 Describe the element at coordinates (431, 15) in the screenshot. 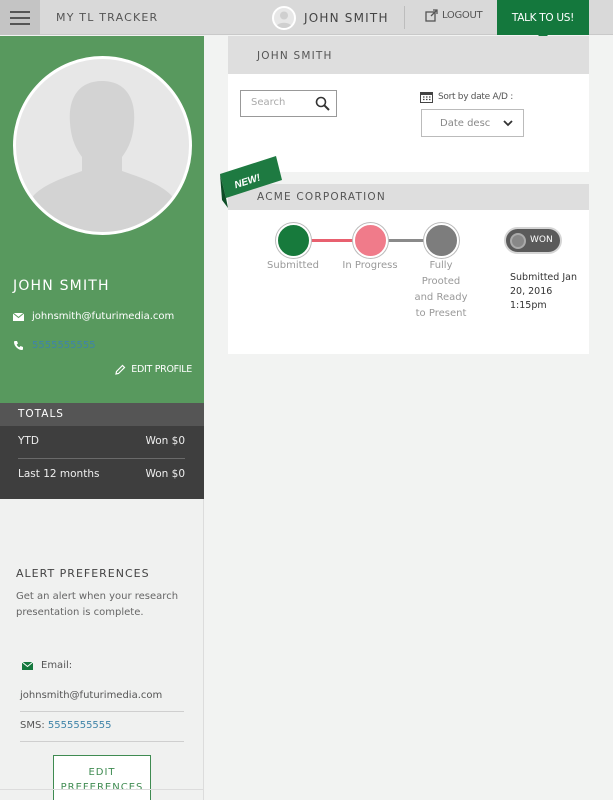

I see `logout-icon` at that location.